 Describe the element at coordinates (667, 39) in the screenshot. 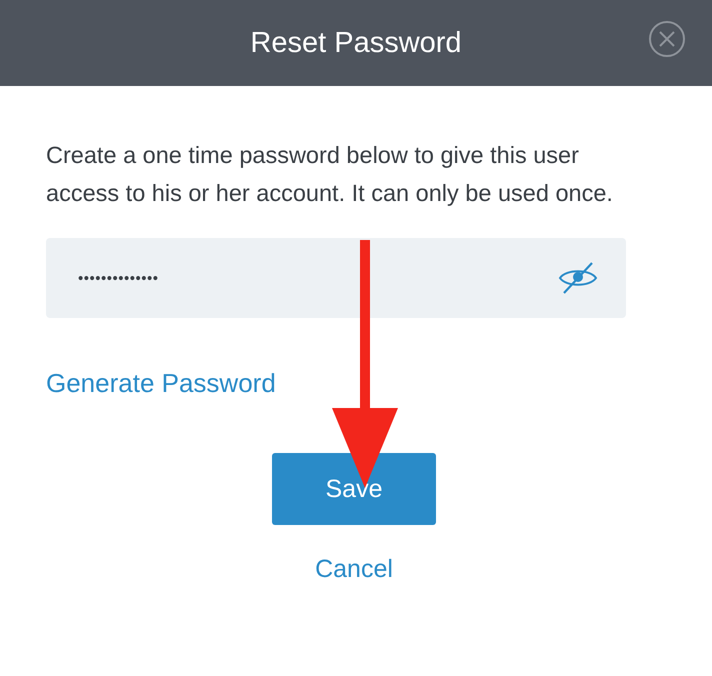

I see `close-icon` at that location.